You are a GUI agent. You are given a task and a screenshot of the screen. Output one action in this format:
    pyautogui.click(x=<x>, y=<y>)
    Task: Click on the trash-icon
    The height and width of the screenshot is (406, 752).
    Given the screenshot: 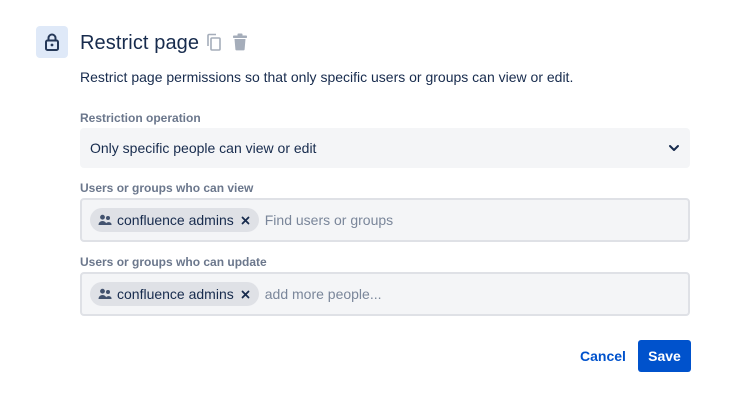 What is the action you would take?
    pyautogui.click(x=240, y=42)
    